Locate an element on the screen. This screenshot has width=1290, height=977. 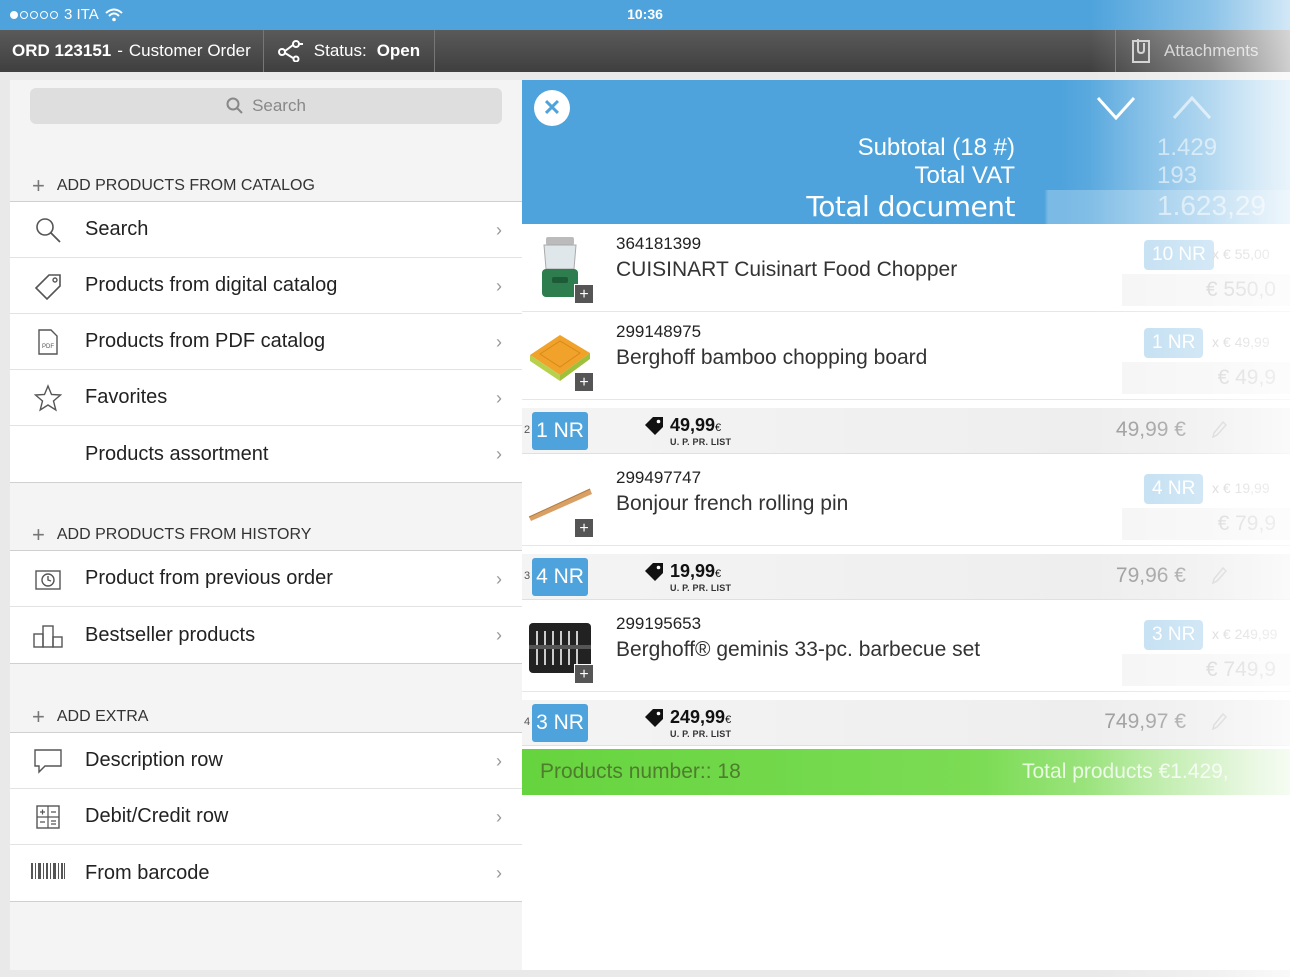
status-value: Open is located at coordinates (398, 50).